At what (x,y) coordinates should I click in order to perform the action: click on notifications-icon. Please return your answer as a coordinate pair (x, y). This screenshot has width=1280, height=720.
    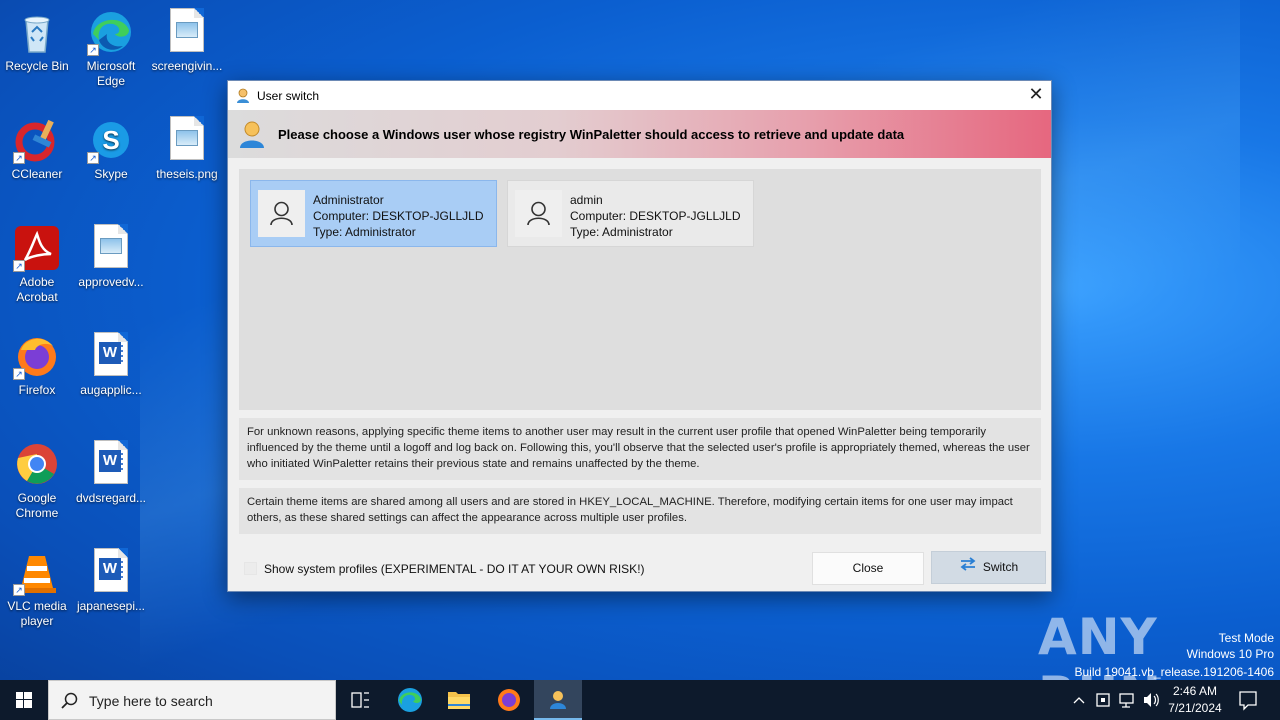
    Looking at the image, I should click on (1248, 700).